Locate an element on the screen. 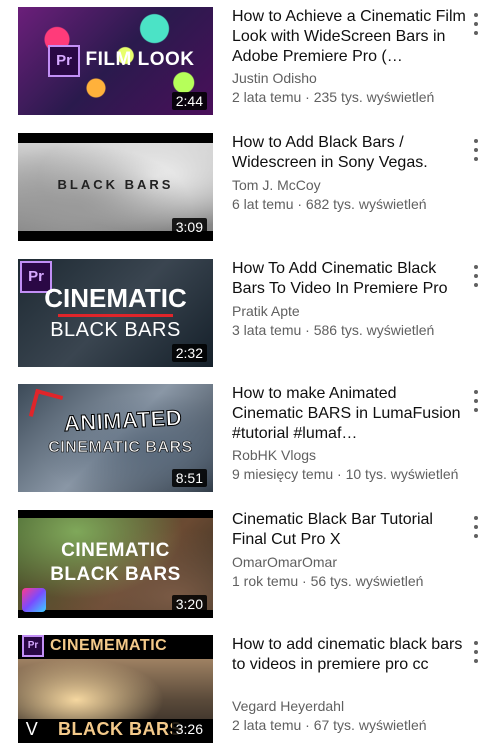 This screenshot has height=750, width=496. video-meta: 1 rok temu · 56 tys. wyświetleń is located at coordinates (328, 581).